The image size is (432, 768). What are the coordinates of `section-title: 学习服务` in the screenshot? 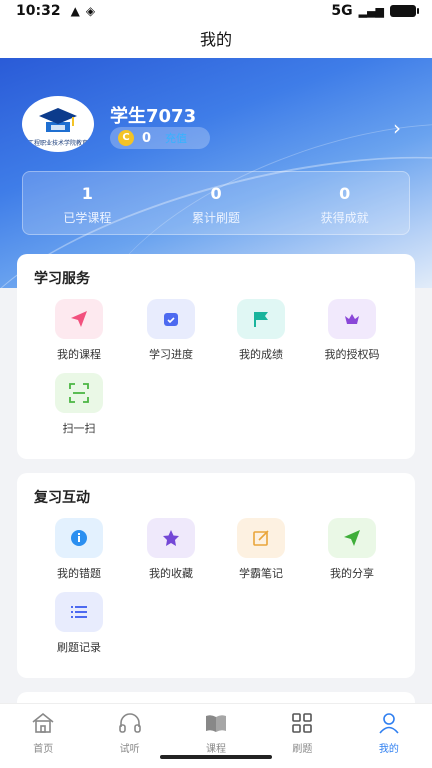 It's located at (62, 279).